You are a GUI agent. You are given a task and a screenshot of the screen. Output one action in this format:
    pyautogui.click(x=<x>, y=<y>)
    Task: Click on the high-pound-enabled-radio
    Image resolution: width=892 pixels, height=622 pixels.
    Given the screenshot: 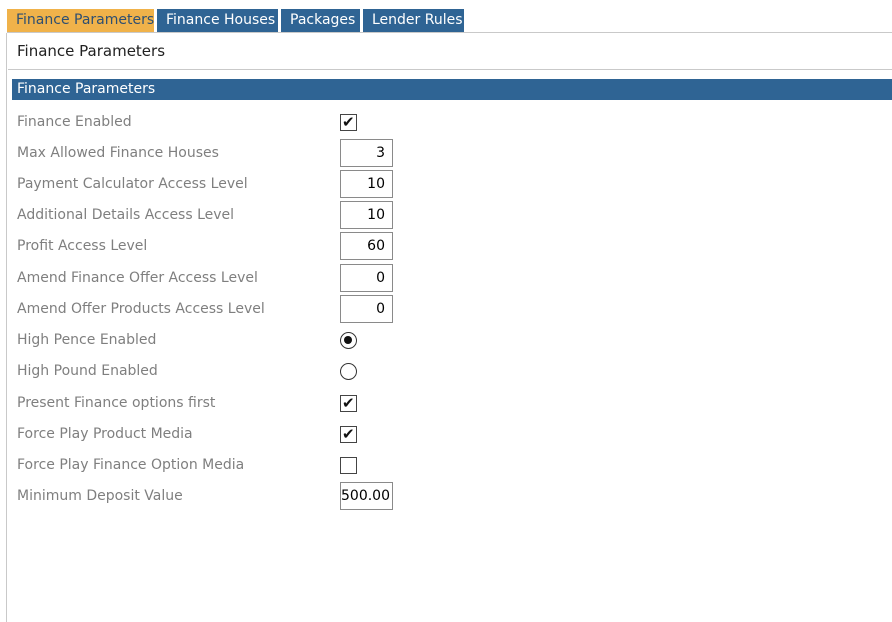 What is the action you would take?
    pyautogui.click(x=348, y=371)
    